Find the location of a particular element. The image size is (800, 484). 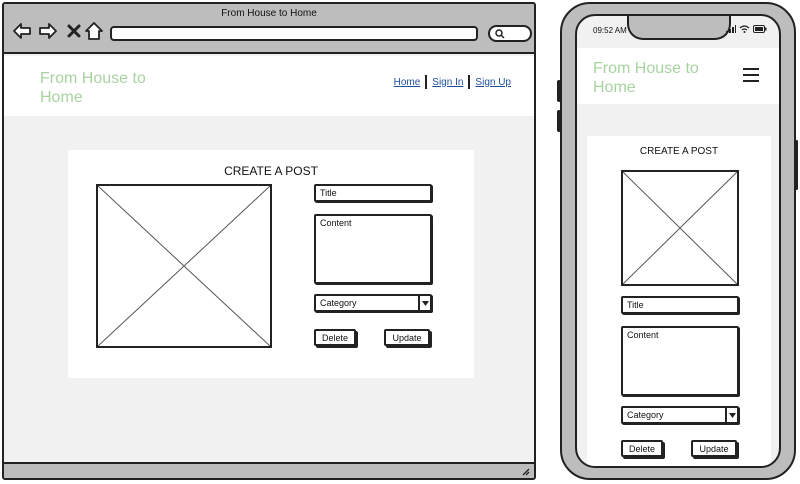

site-logo: From House to Home is located at coordinates (95, 88).